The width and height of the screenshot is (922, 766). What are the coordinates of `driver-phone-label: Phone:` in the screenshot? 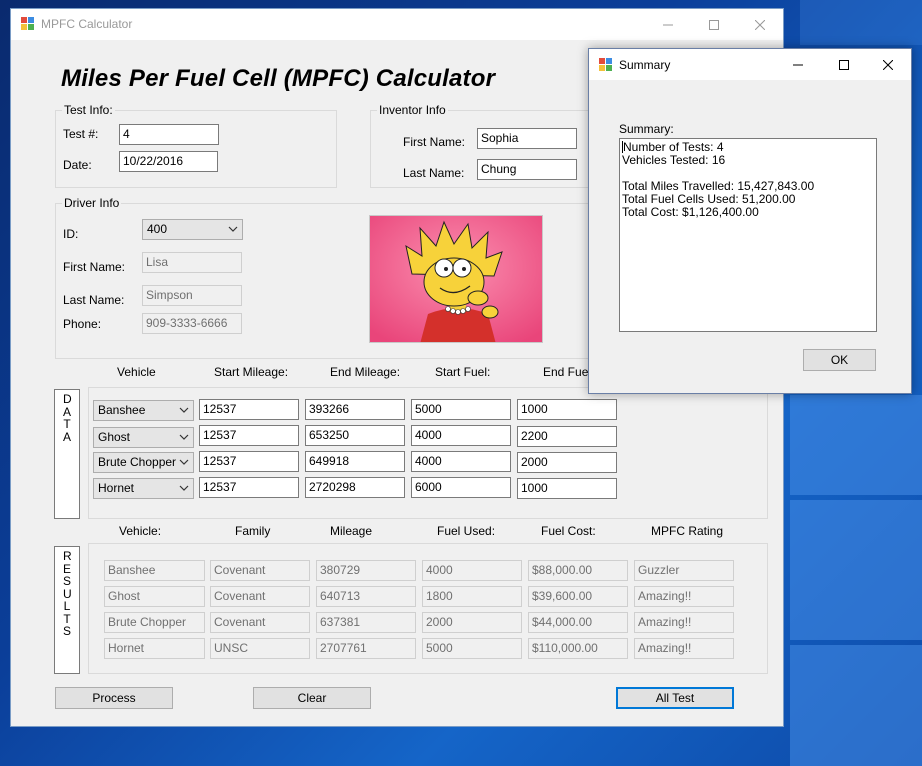 It's located at (82, 324).